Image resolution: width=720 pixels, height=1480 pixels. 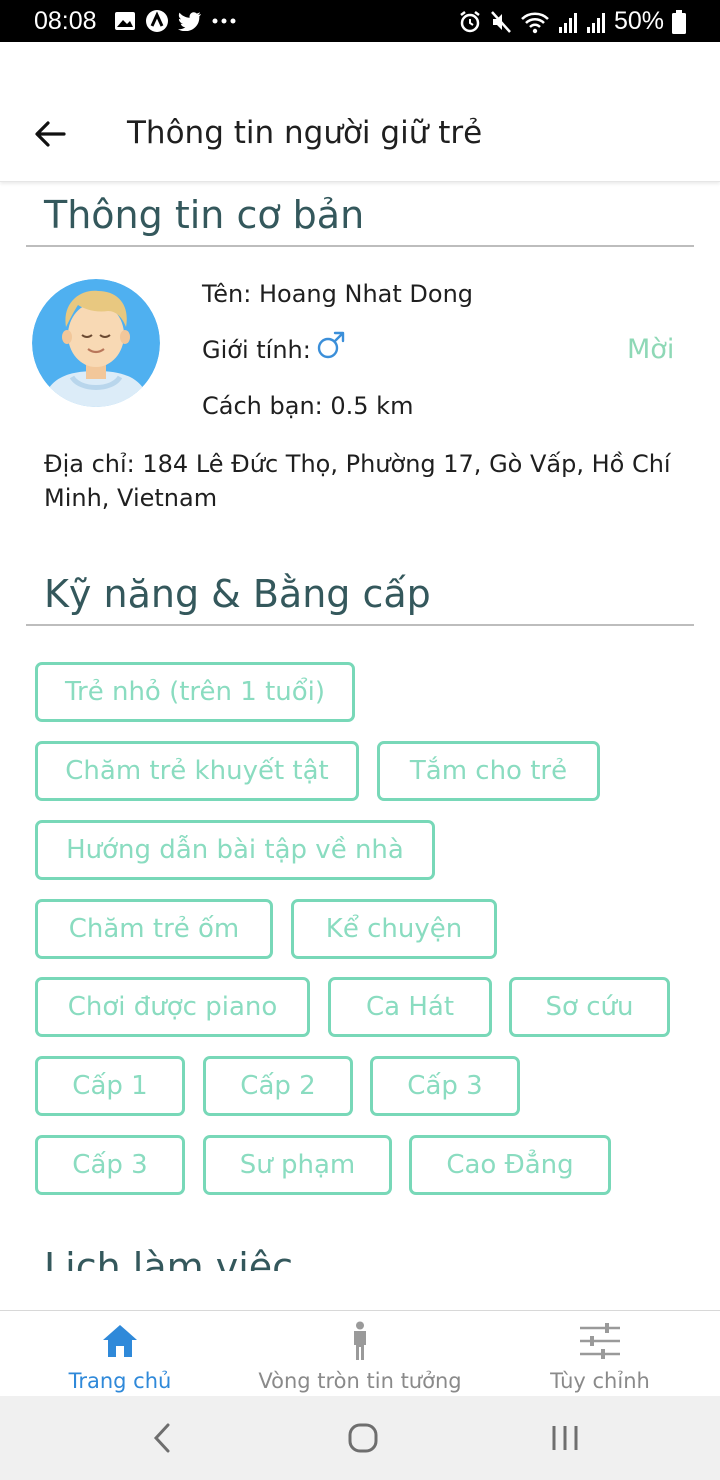 What do you see at coordinates (172, 1007) in the screenshot?
I see `skill-chip: Chơi được piano` at bounding box center [172, 1007].